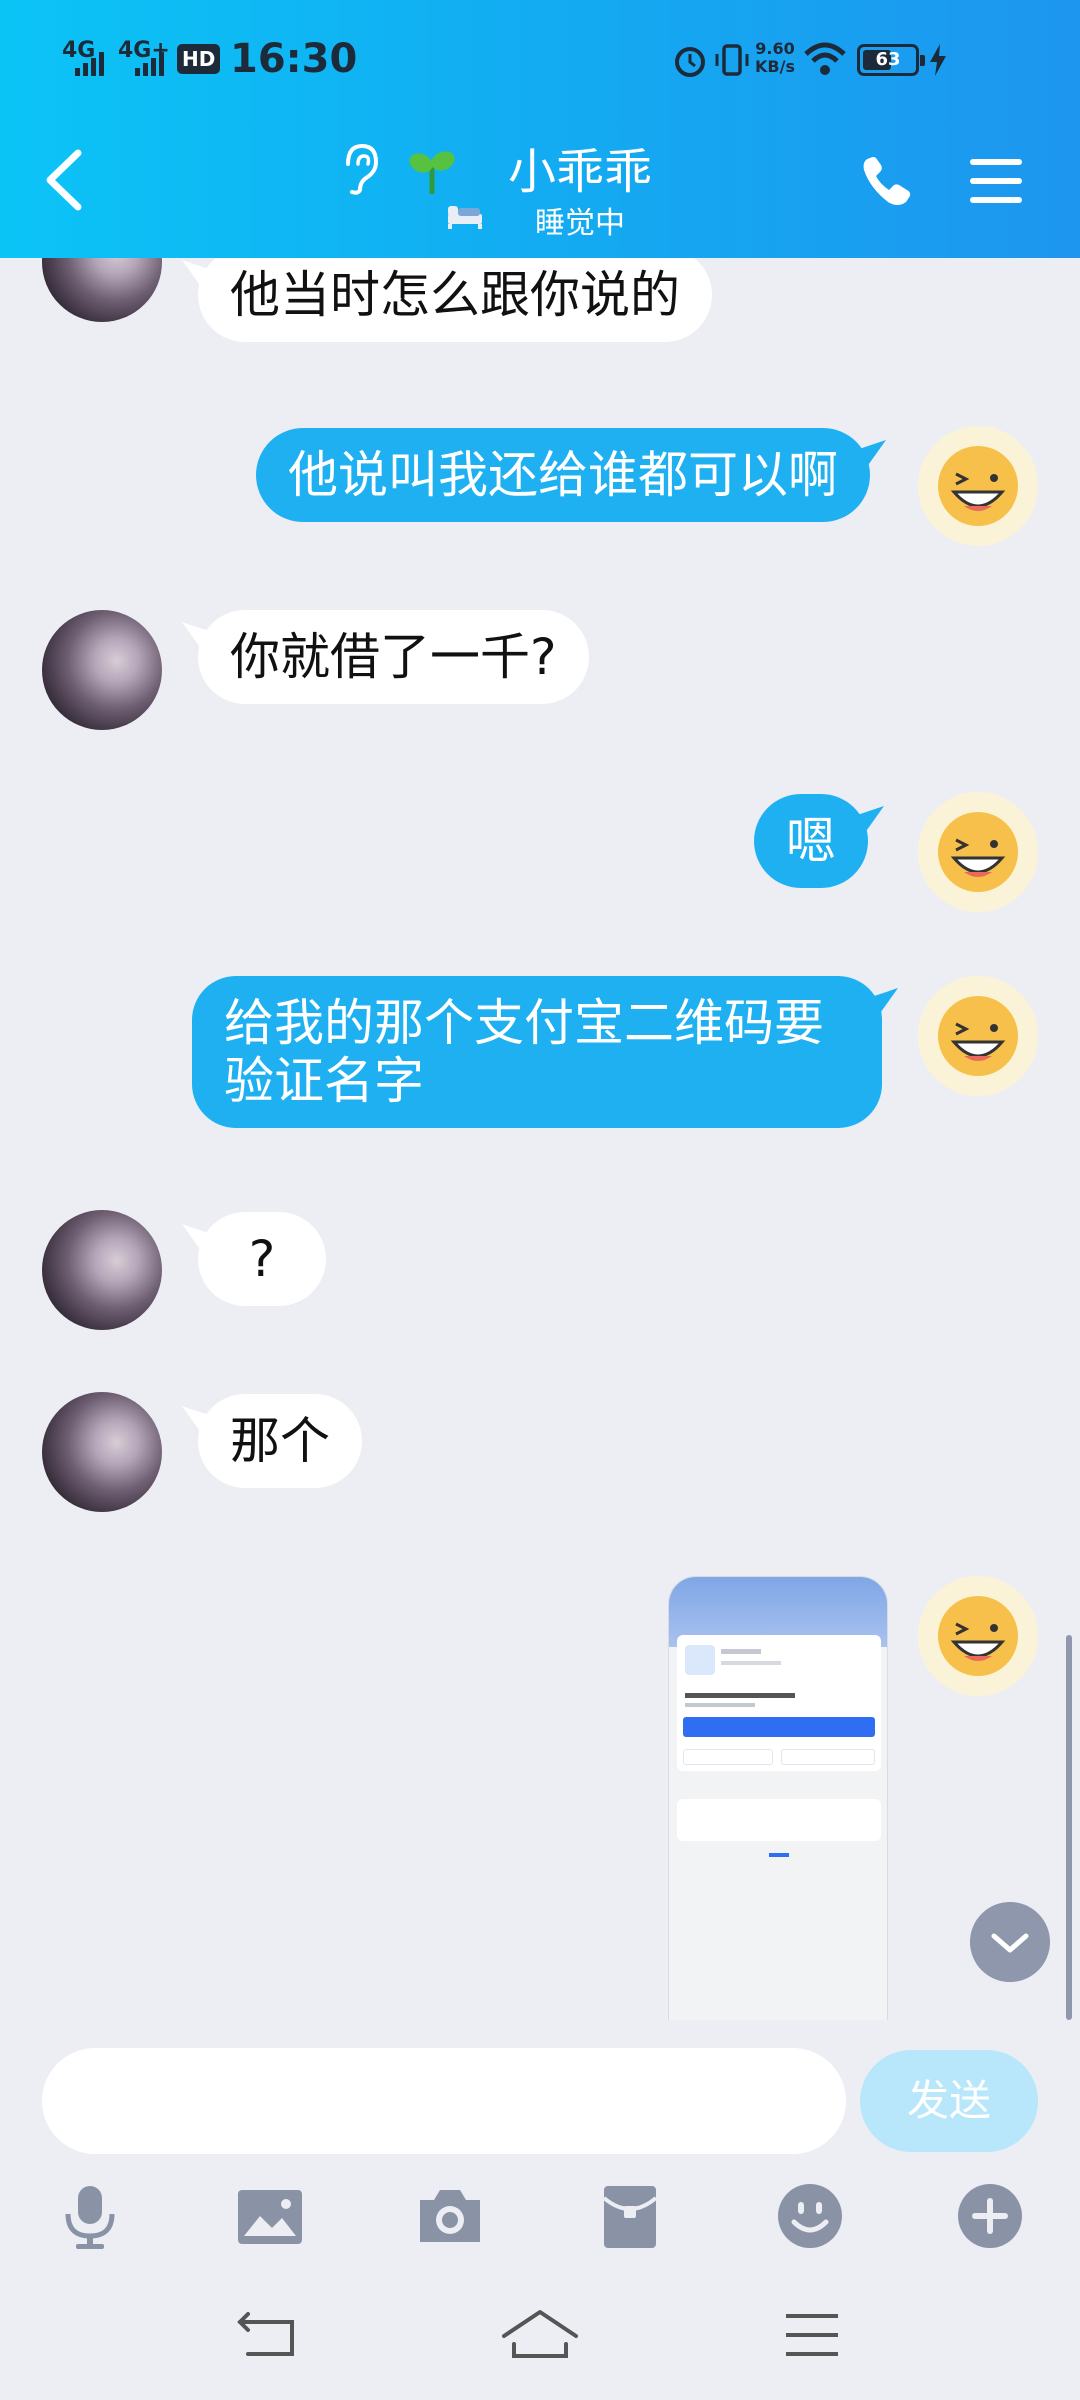  I want to click on image-message-thumbnail, so click(778, 1798).